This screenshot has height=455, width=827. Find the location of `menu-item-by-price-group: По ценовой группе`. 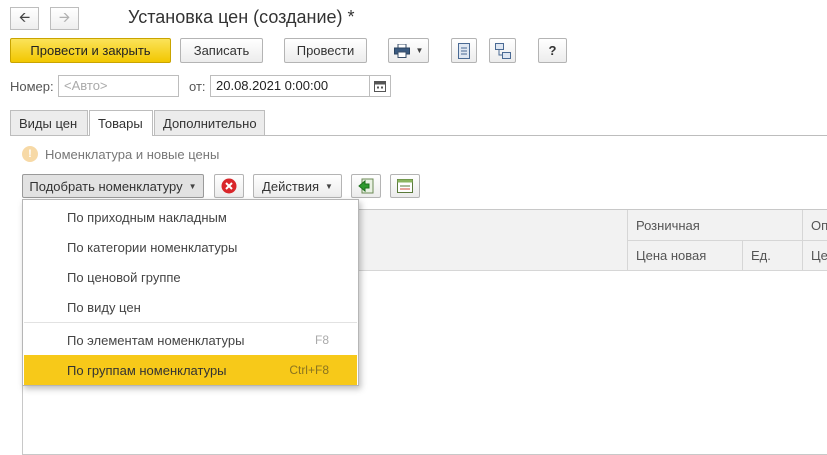

menu-item-by-price-group: По ценовой группе is located at coordinates (190, 277).